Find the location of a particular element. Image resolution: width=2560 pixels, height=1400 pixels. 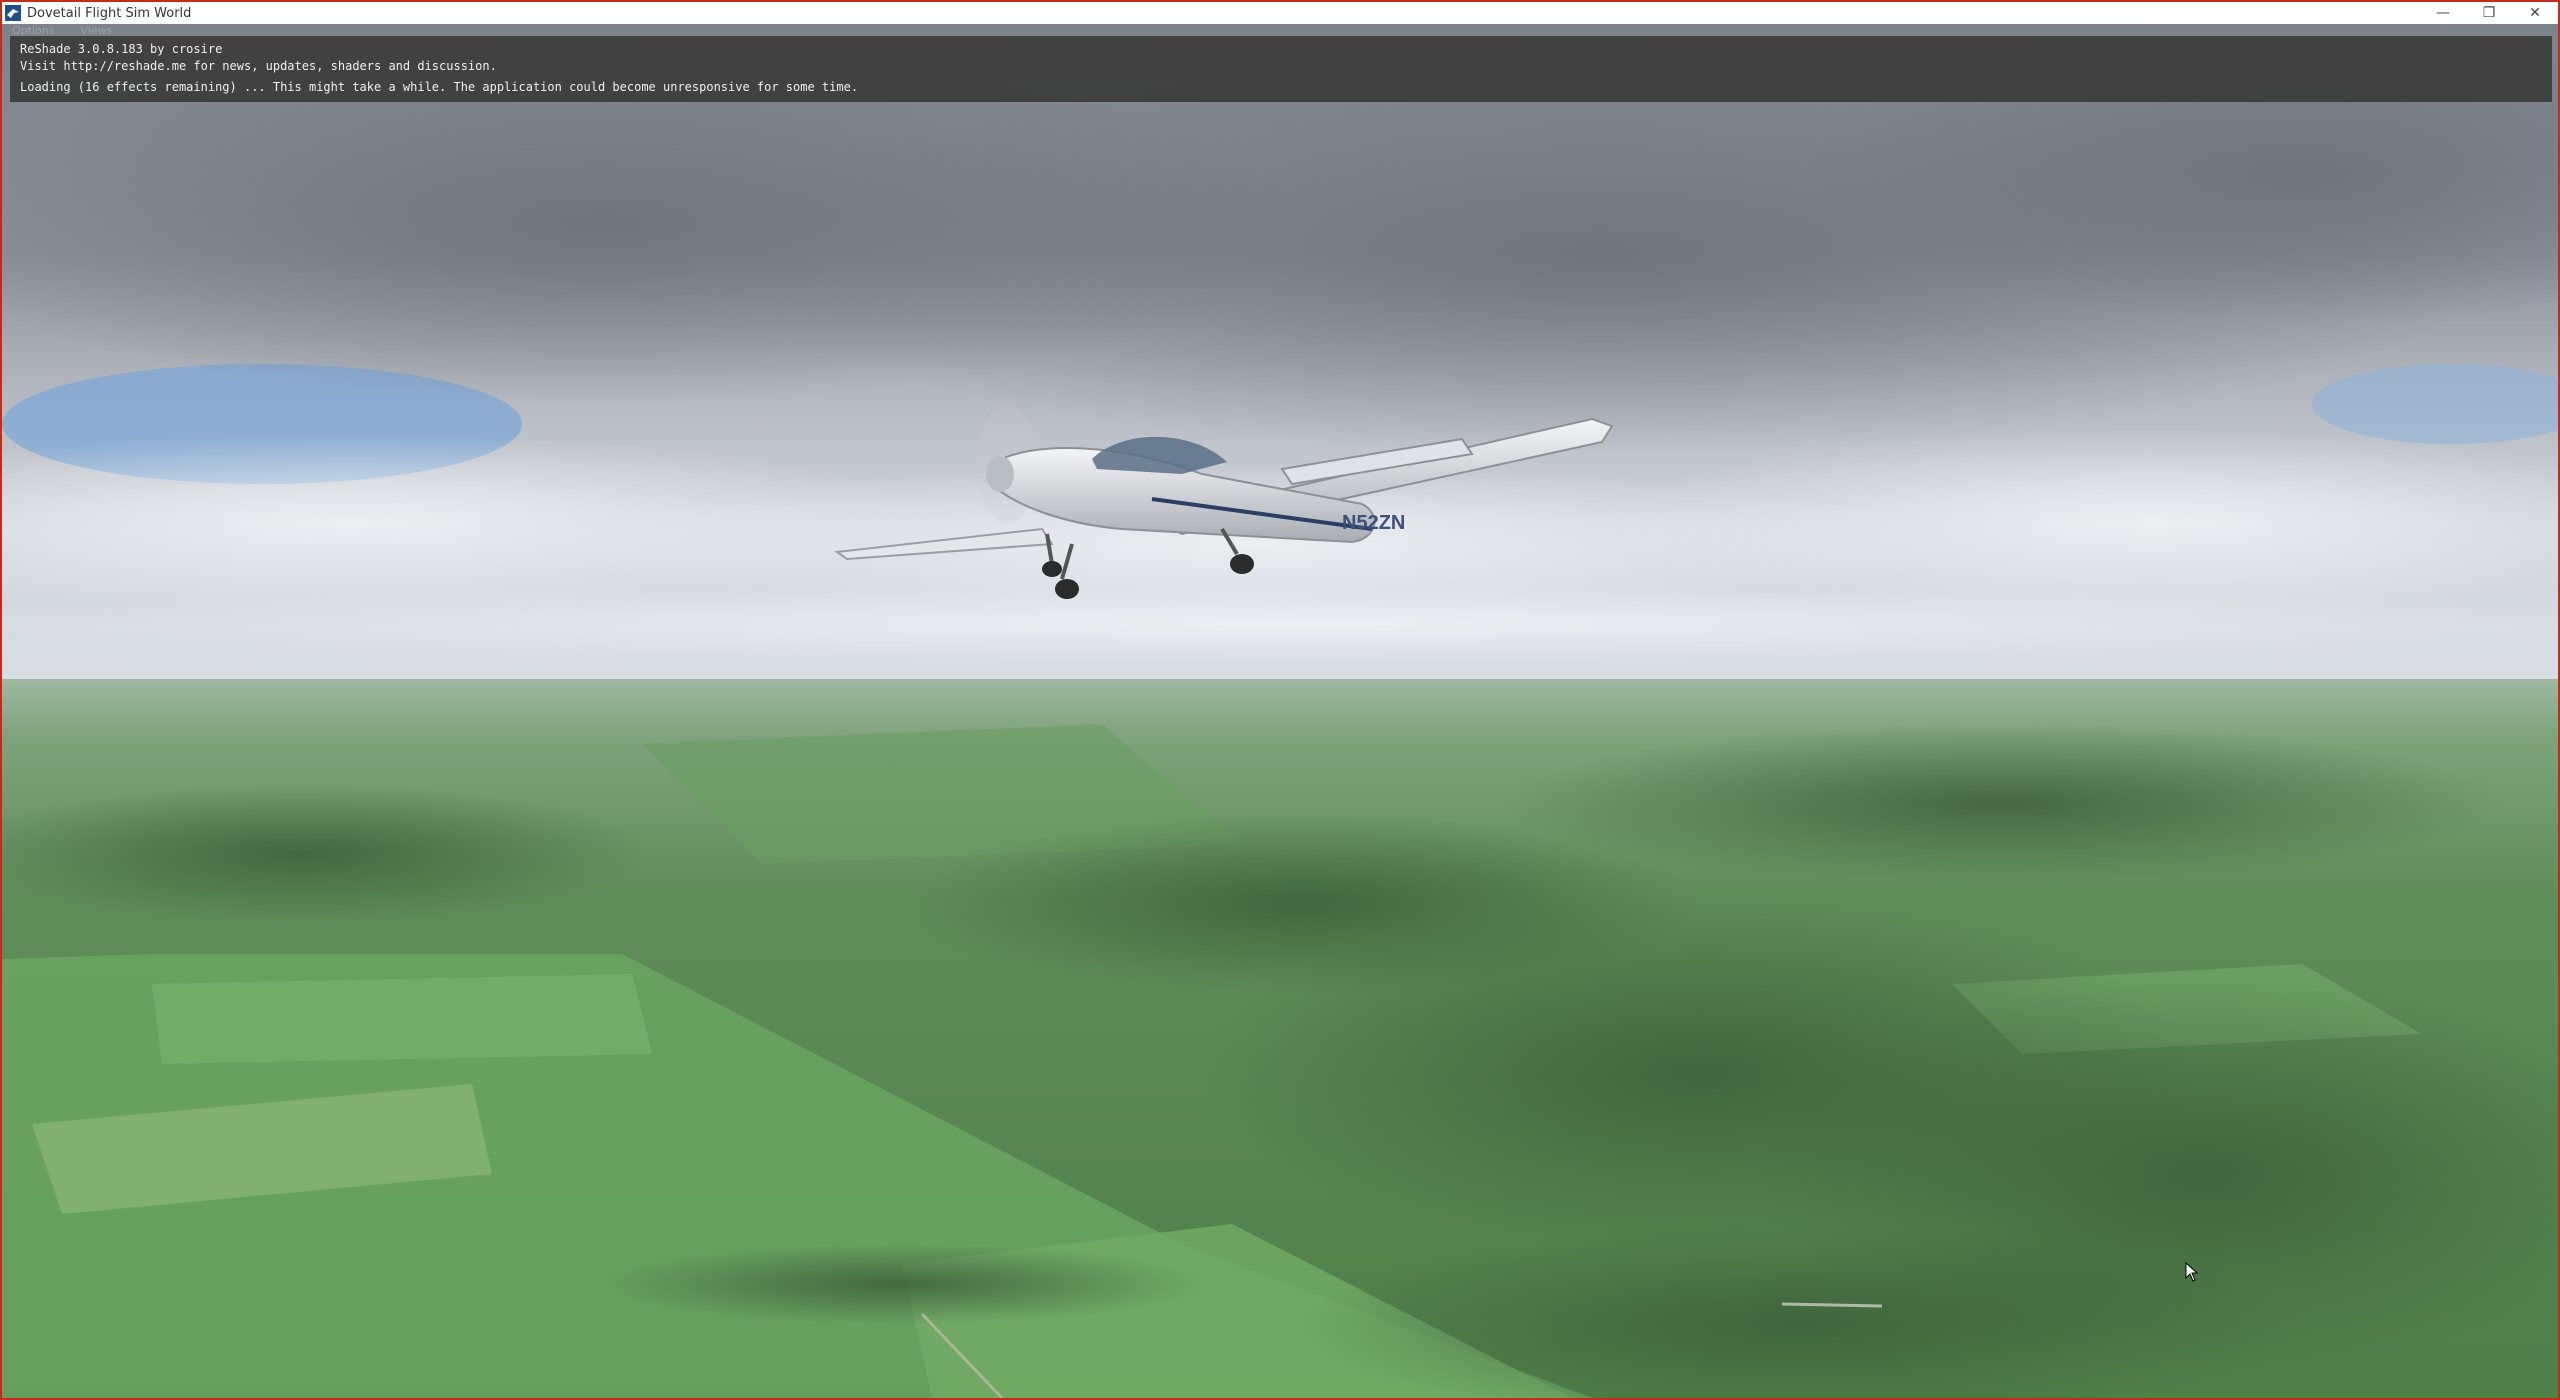

window-title: Dovetail Flight Sim World is located at coordinates (109, 13).